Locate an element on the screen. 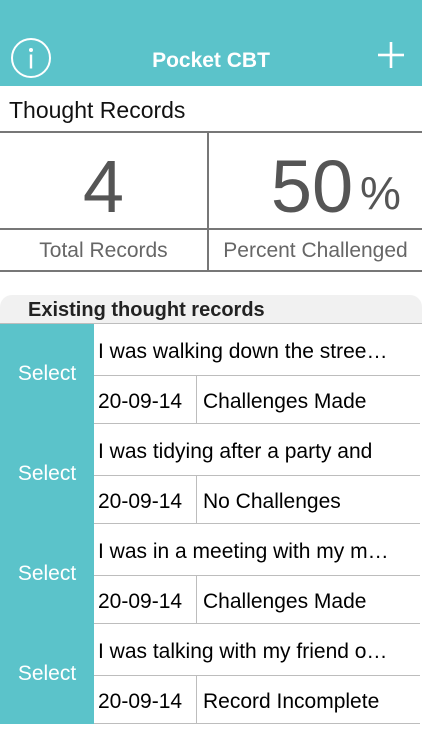 The width and height of the screenshot is (422, 750). record-status: Record Incomplete is located at coordinates (291, 701).